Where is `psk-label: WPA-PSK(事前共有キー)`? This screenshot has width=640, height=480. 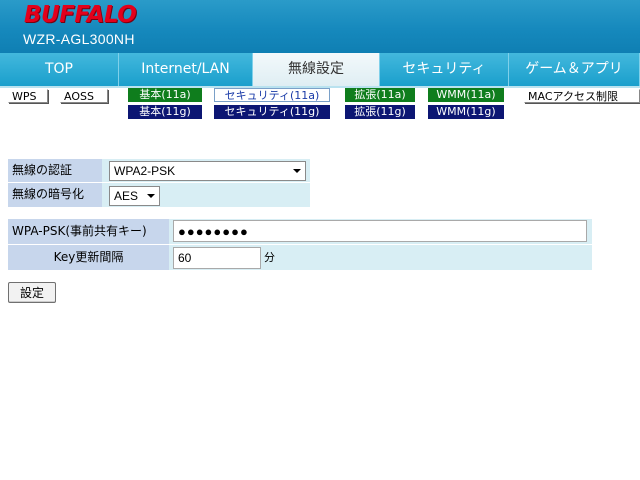 psk-label: WPA-PSK(事前共有キー) is located at coordinates (88, 231).